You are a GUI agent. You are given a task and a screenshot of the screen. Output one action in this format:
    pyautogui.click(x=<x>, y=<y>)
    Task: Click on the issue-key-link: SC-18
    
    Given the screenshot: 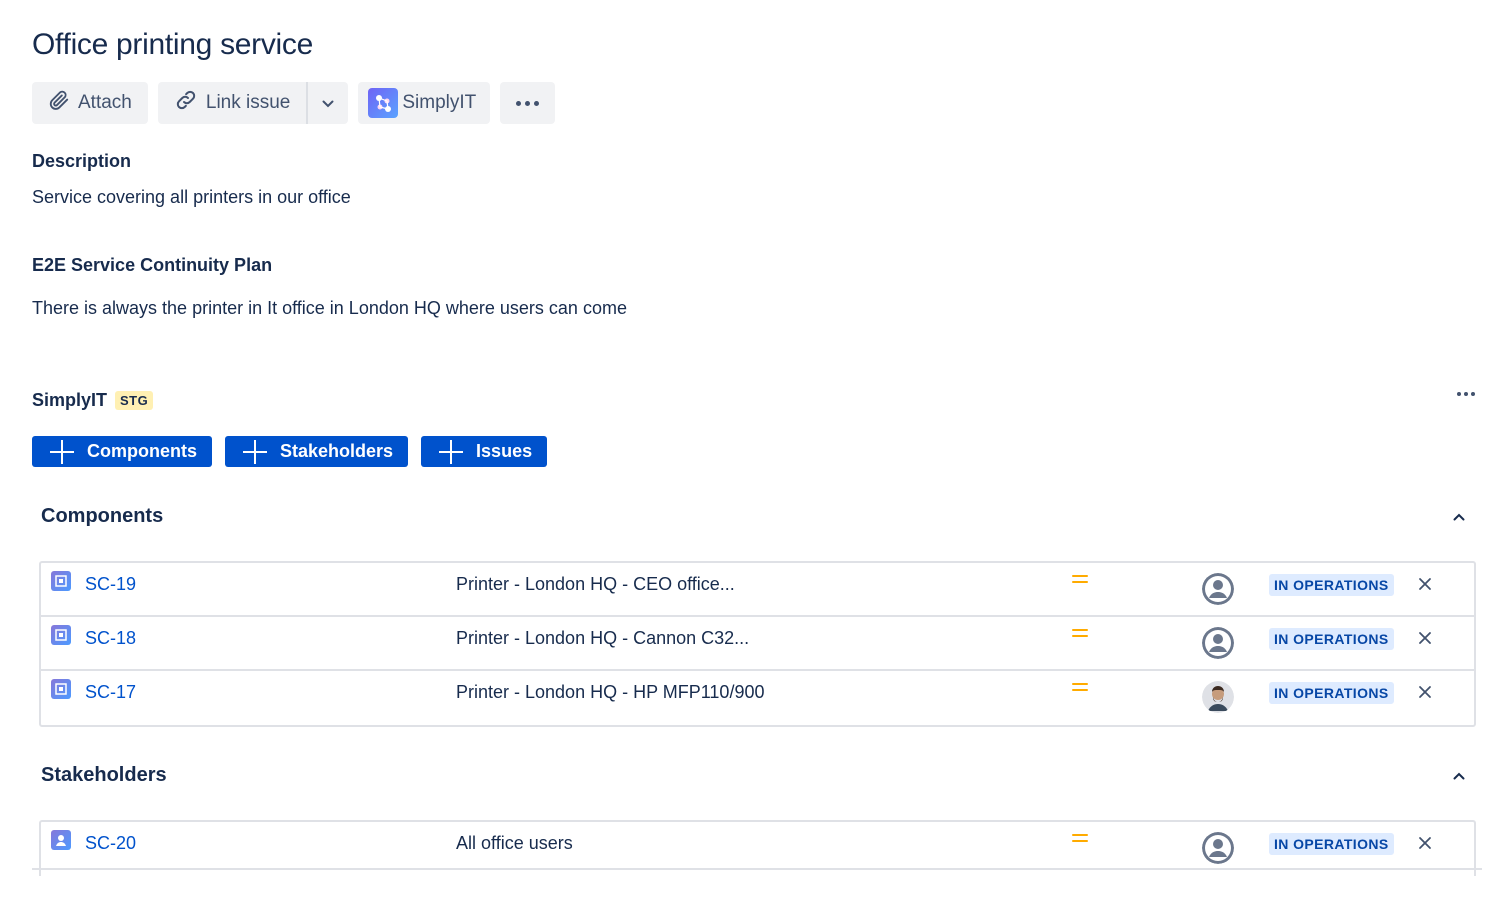 What is the action you would take?
    pyautogui.click(x=110, y=638)
    